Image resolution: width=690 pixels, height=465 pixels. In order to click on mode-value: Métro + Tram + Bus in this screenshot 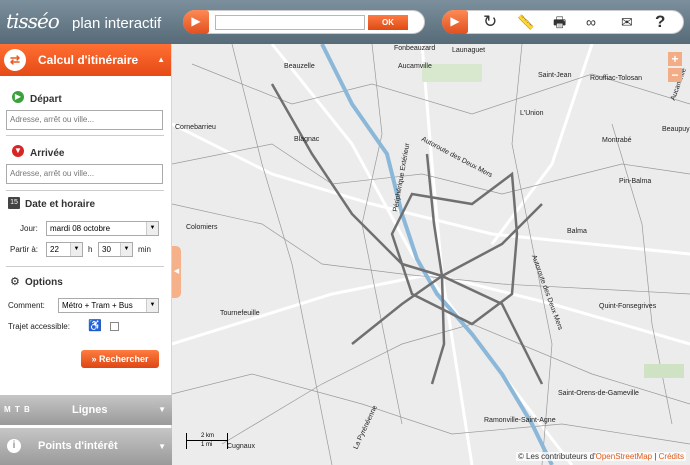, I will do `click(97, 305)`.